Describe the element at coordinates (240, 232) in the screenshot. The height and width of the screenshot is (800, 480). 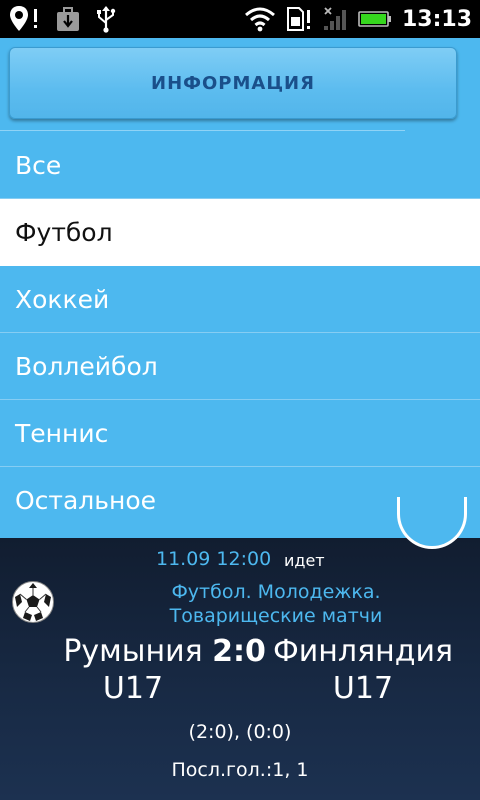
I see `menu-item-football: Футбол` at that location.